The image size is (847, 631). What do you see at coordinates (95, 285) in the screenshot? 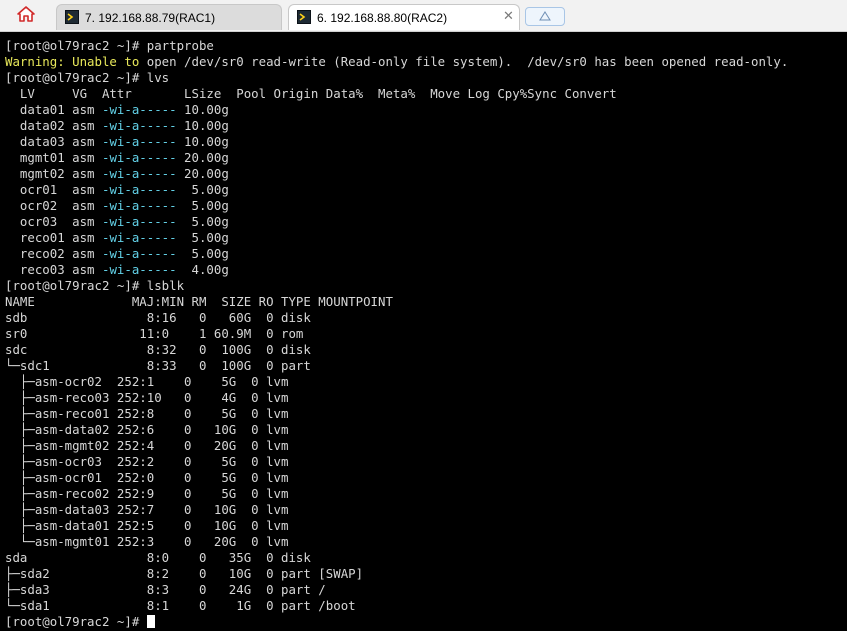
I see `terminal-text: [root@ol79rac2 ~]# lsblk` at bounding box center [95, 285].